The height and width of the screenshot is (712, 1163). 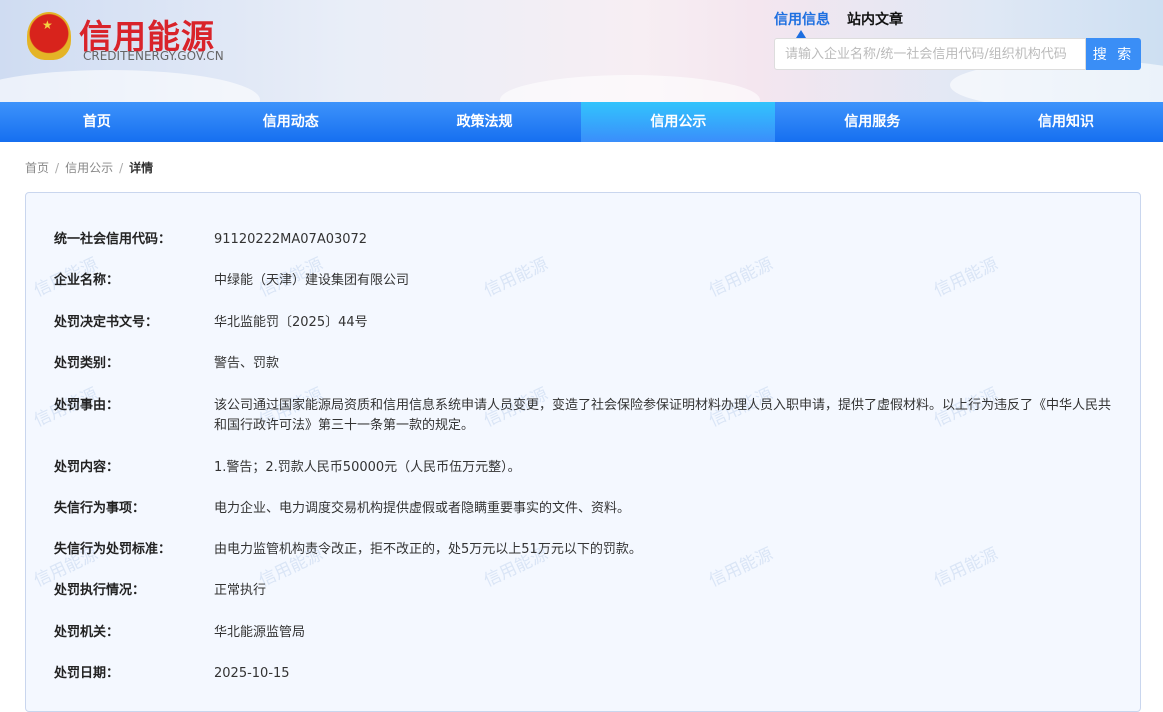 What do you see at coordinates (153, 56) in the screenshot?
I see `logo-subtitle: CREDITENERGY.GOV.CN` at bounding box center [153, 56].